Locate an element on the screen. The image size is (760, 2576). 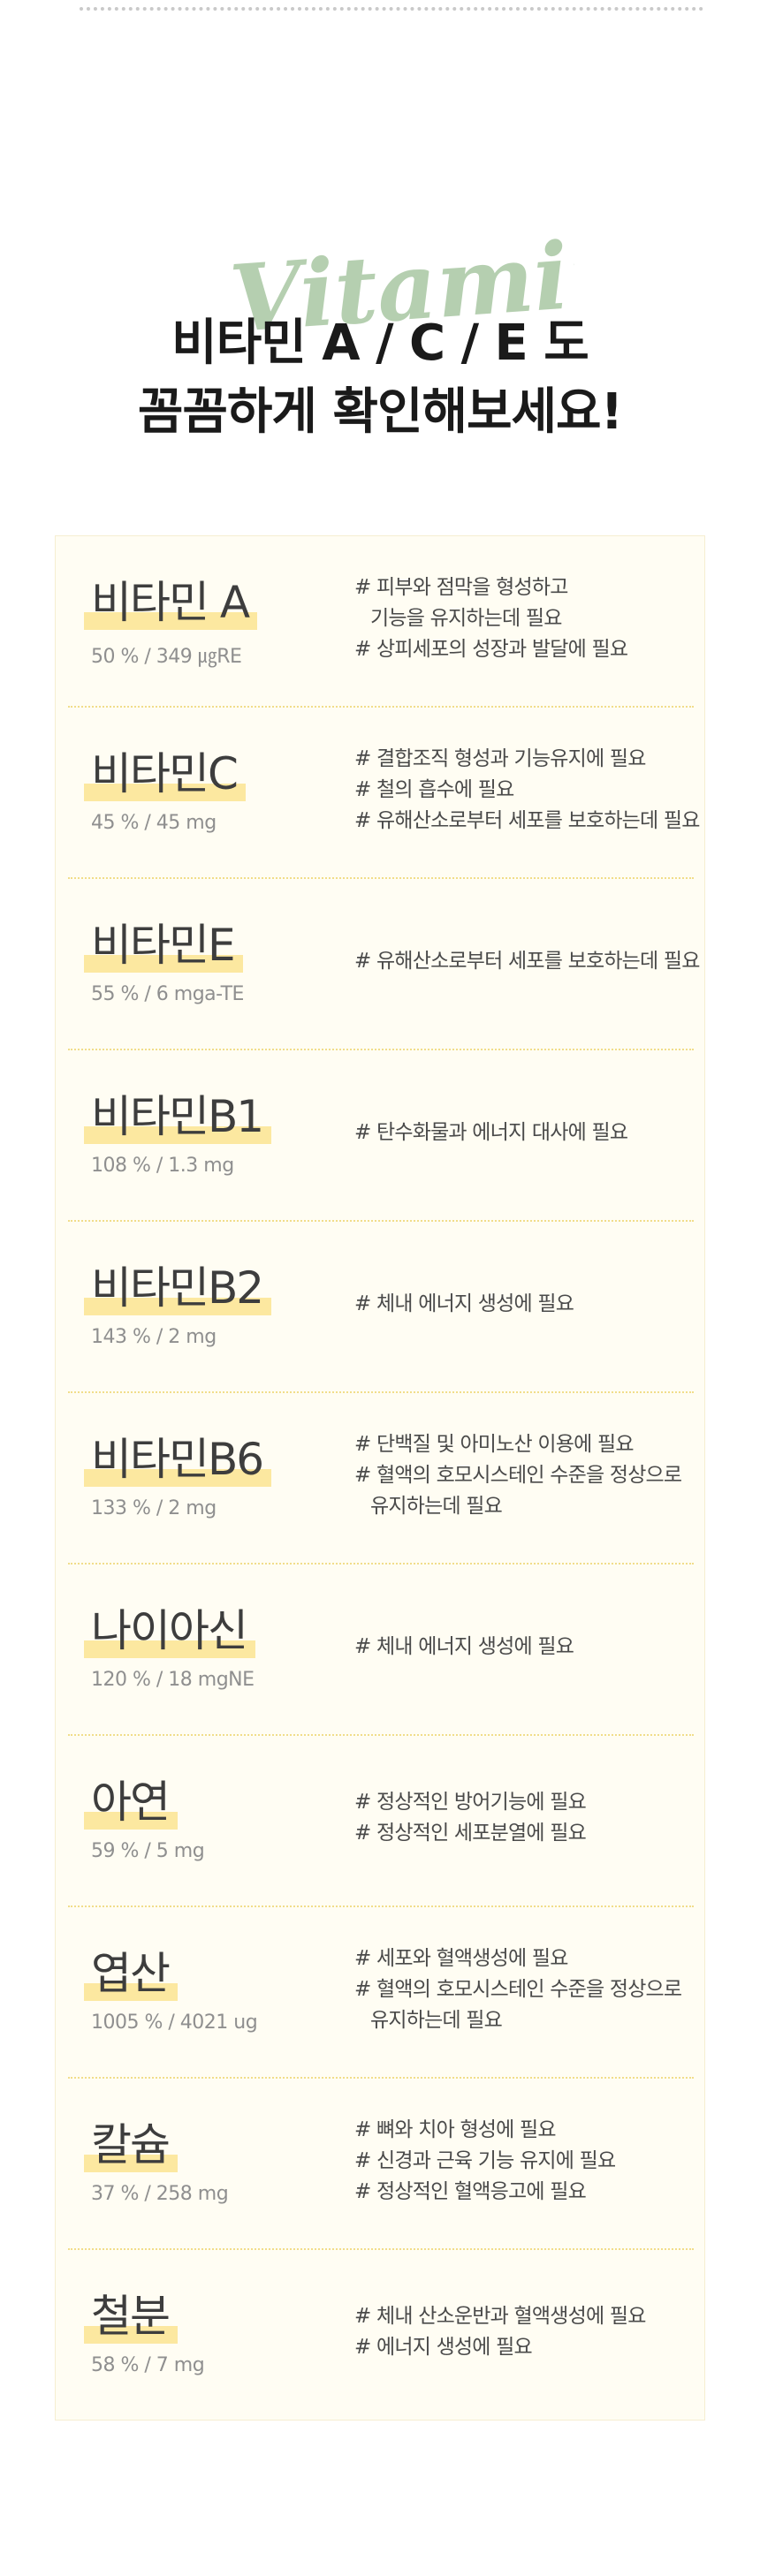
nutrient-description: # 탄수화물과 에너지 대사에 필요 is located at coordinates (526, 1133).